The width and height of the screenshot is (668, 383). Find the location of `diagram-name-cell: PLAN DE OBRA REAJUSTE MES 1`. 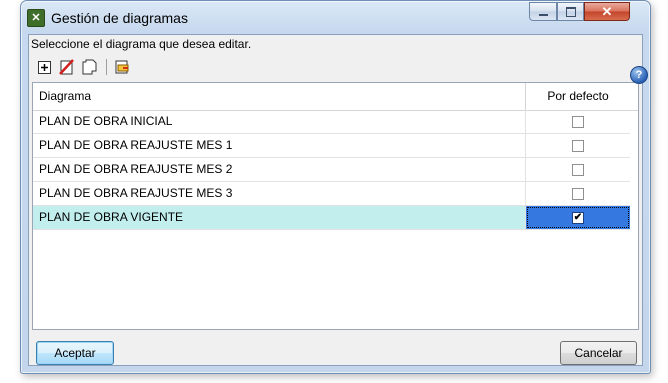

diagram-name-cell: PLAN DE OBRA REAJUSTE MES 1 is located at coordinates (279, 145).